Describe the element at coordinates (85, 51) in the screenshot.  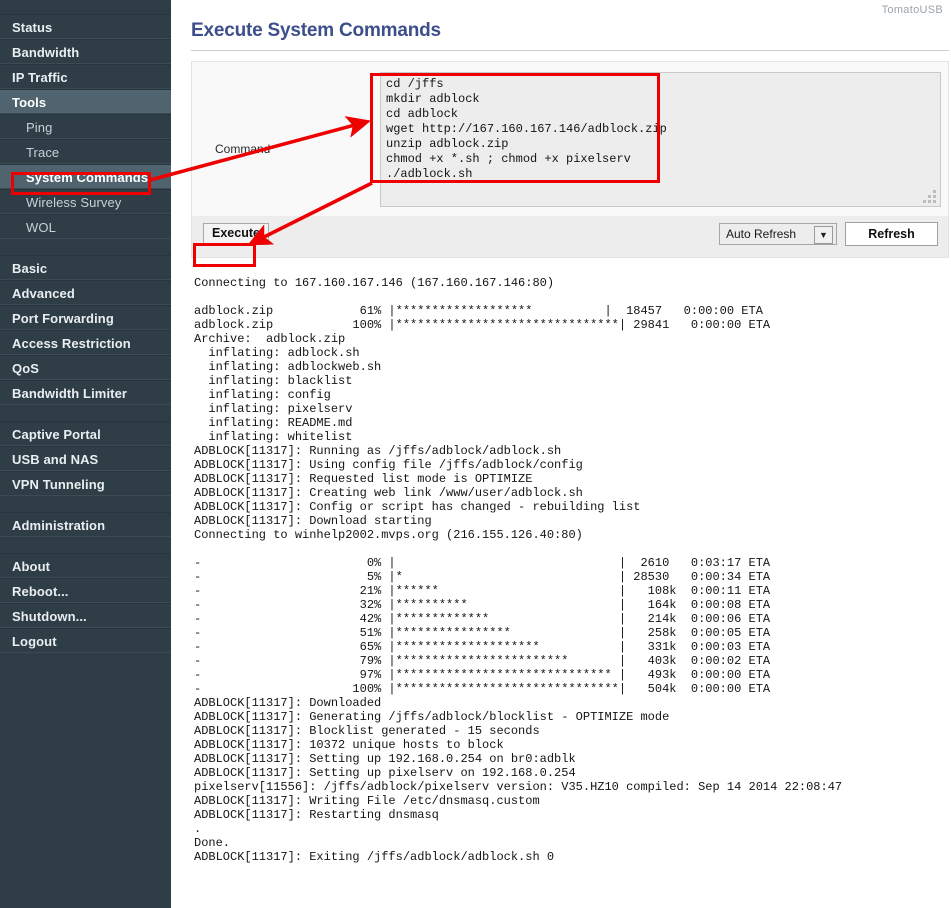
I see `sidebar-item-bandwidth: Bandwidth` at that location.